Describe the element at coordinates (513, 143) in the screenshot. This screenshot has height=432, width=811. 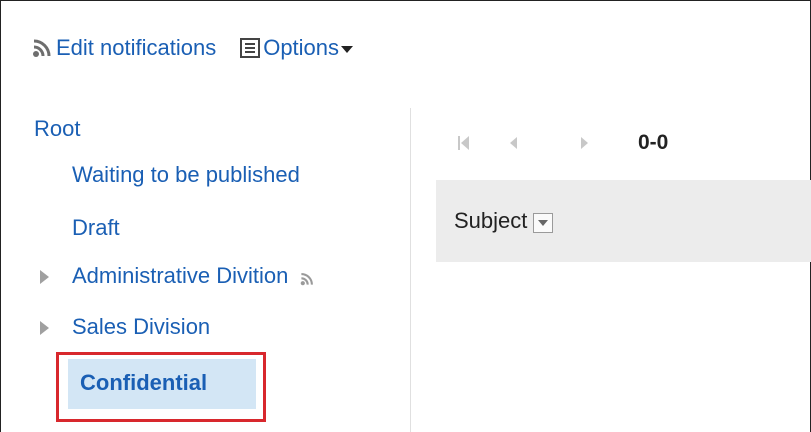
I see `prev-page-icon` at that location.